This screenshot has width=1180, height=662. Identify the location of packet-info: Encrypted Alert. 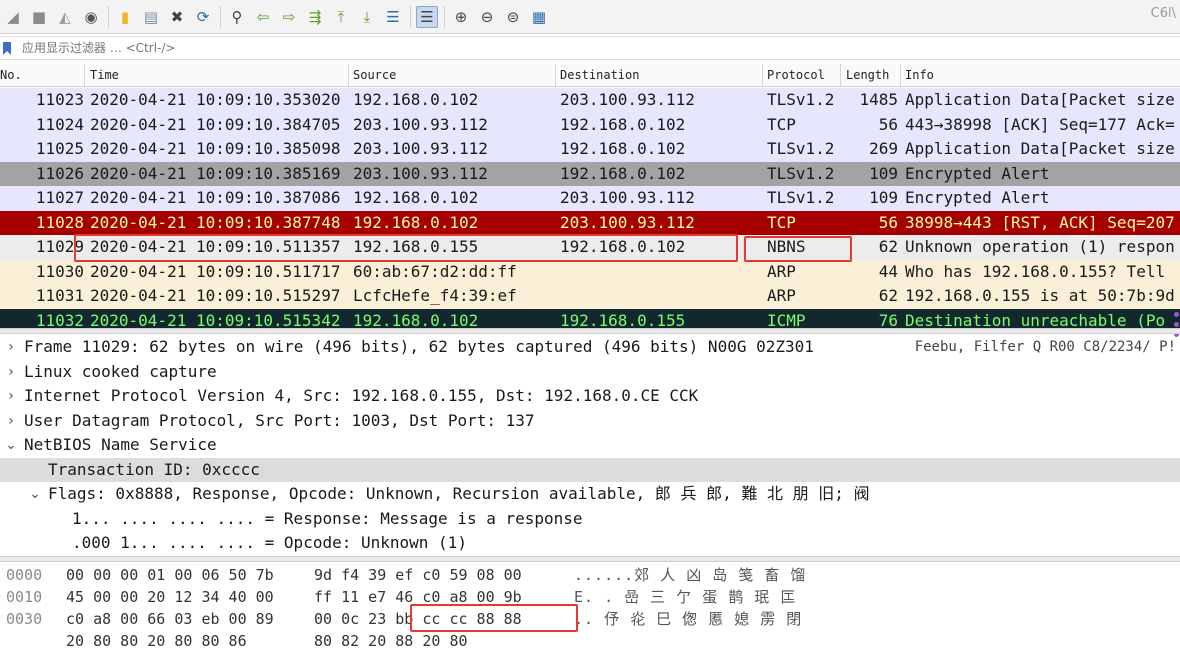
(977, 173).